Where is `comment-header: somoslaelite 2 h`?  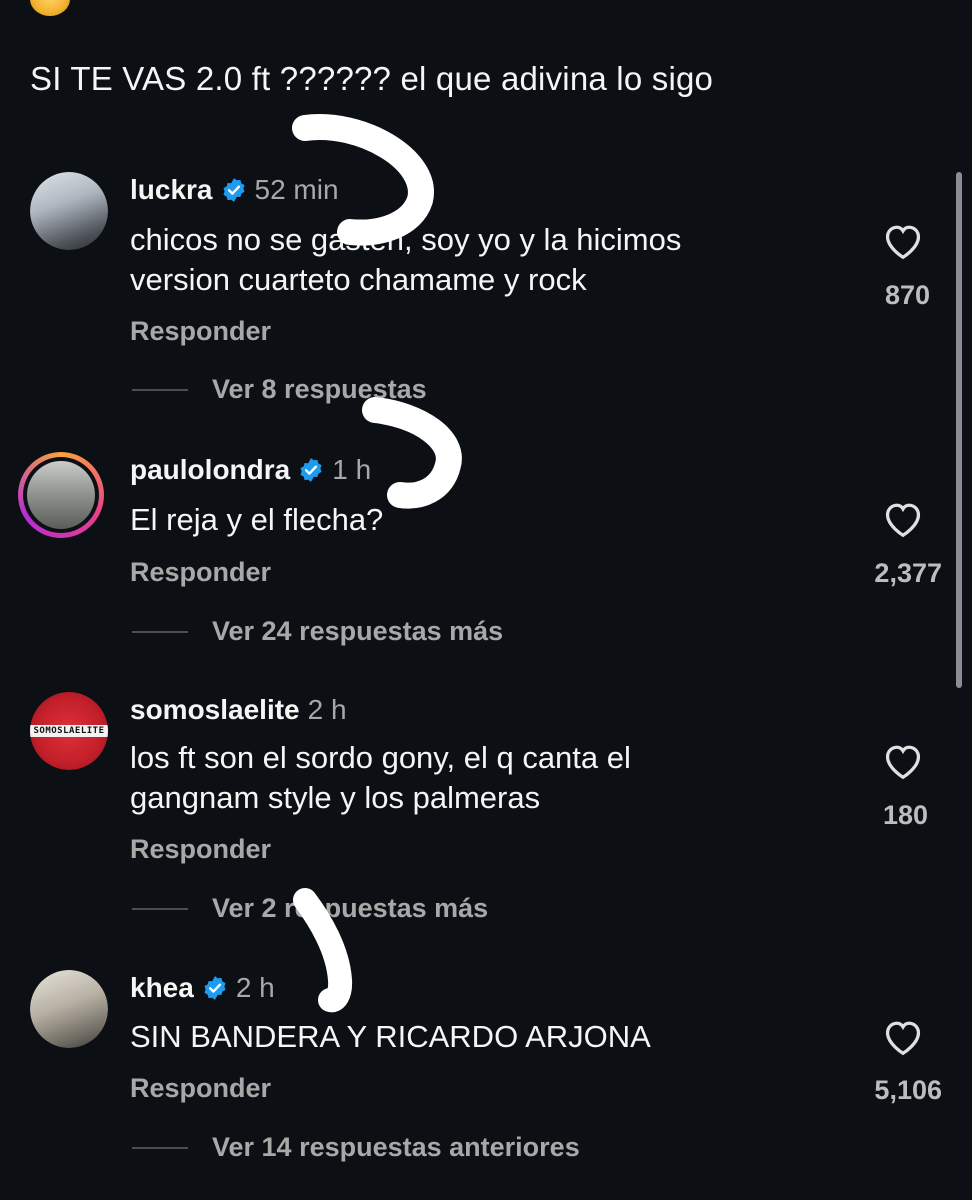
comment-header: somoslaelite 2 h is located at coordinates (238, 710).